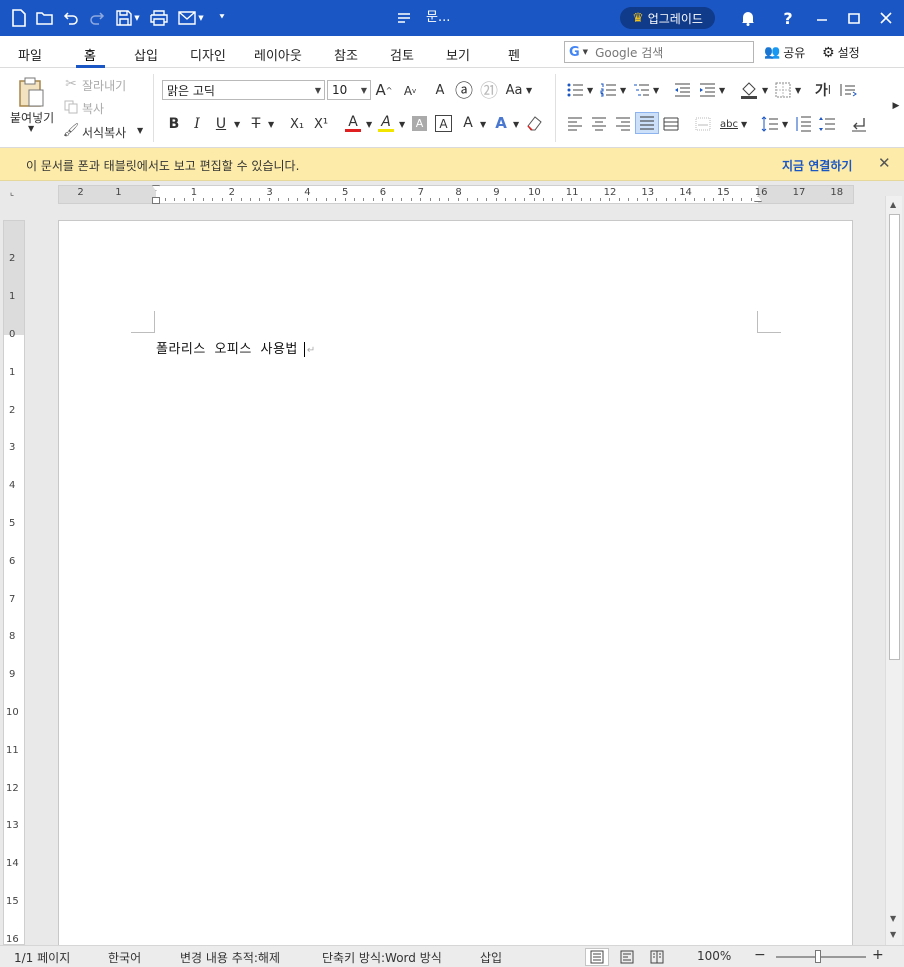  I want to click on distributed-button, so click(671, 124).